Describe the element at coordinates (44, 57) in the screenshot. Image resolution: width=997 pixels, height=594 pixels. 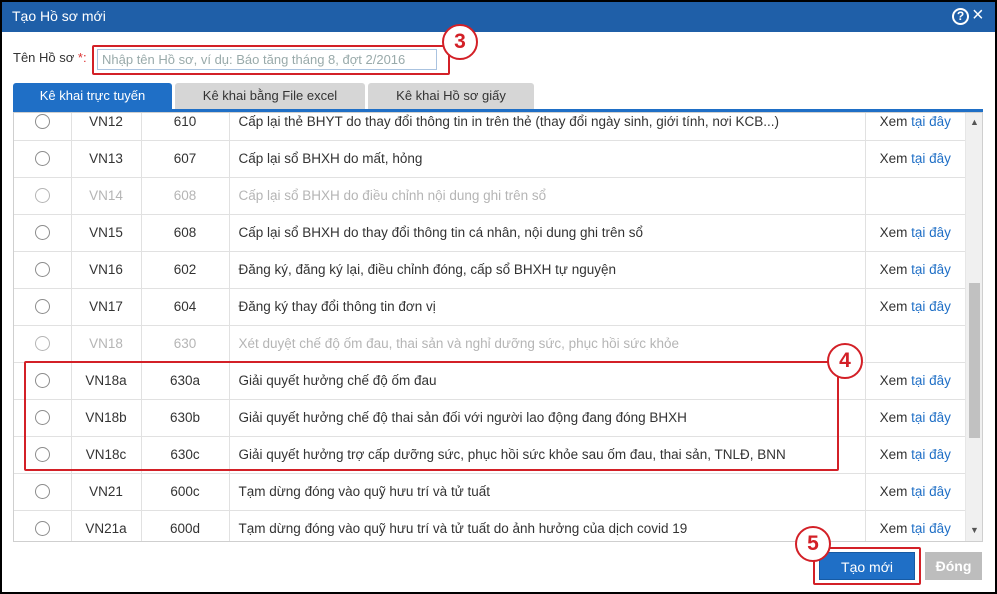
I see `name-label-text: Tên Hồ sơ` at that location.